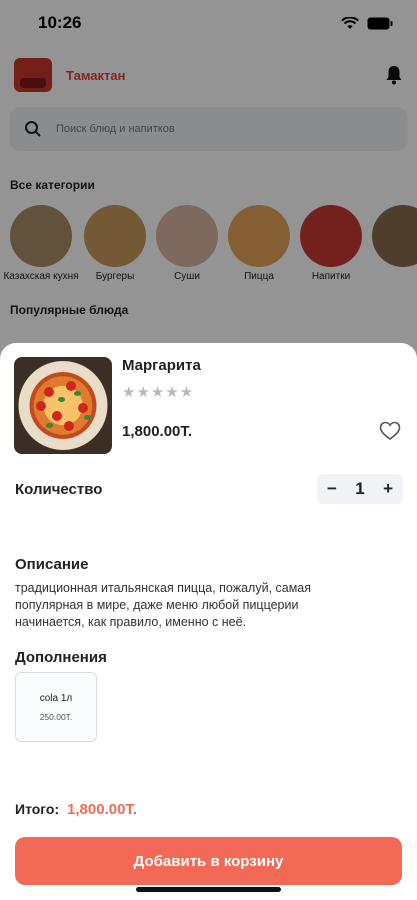 This screenshot has width=417, height=900. I want to click on add-to-cart-button: Добавить в корзину, so click(208, 861).